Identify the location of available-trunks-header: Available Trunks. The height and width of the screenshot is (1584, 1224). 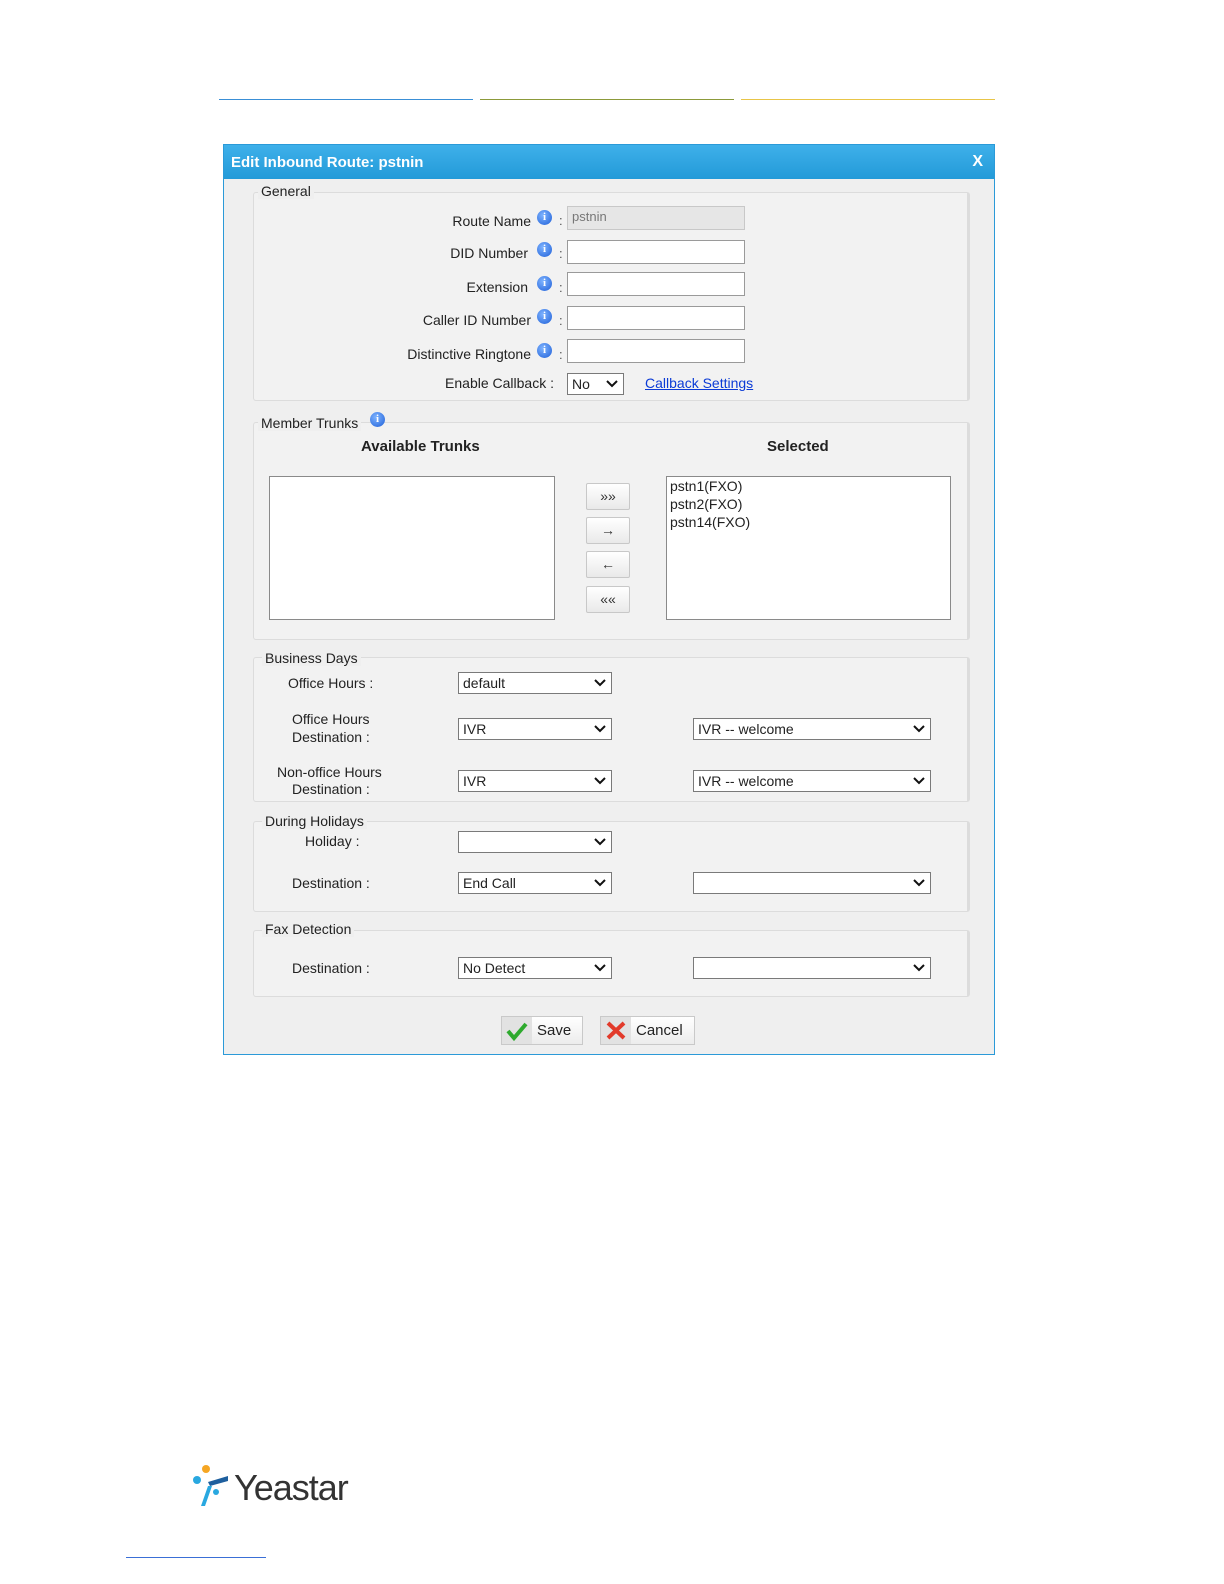
(420, 446).